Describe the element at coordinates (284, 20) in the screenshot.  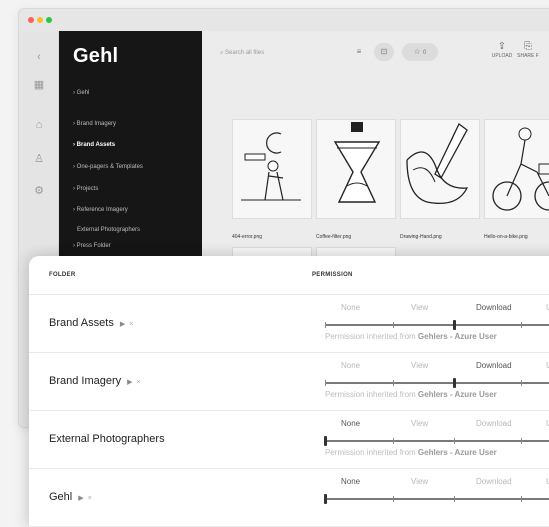
I see `title-bar` at that location.